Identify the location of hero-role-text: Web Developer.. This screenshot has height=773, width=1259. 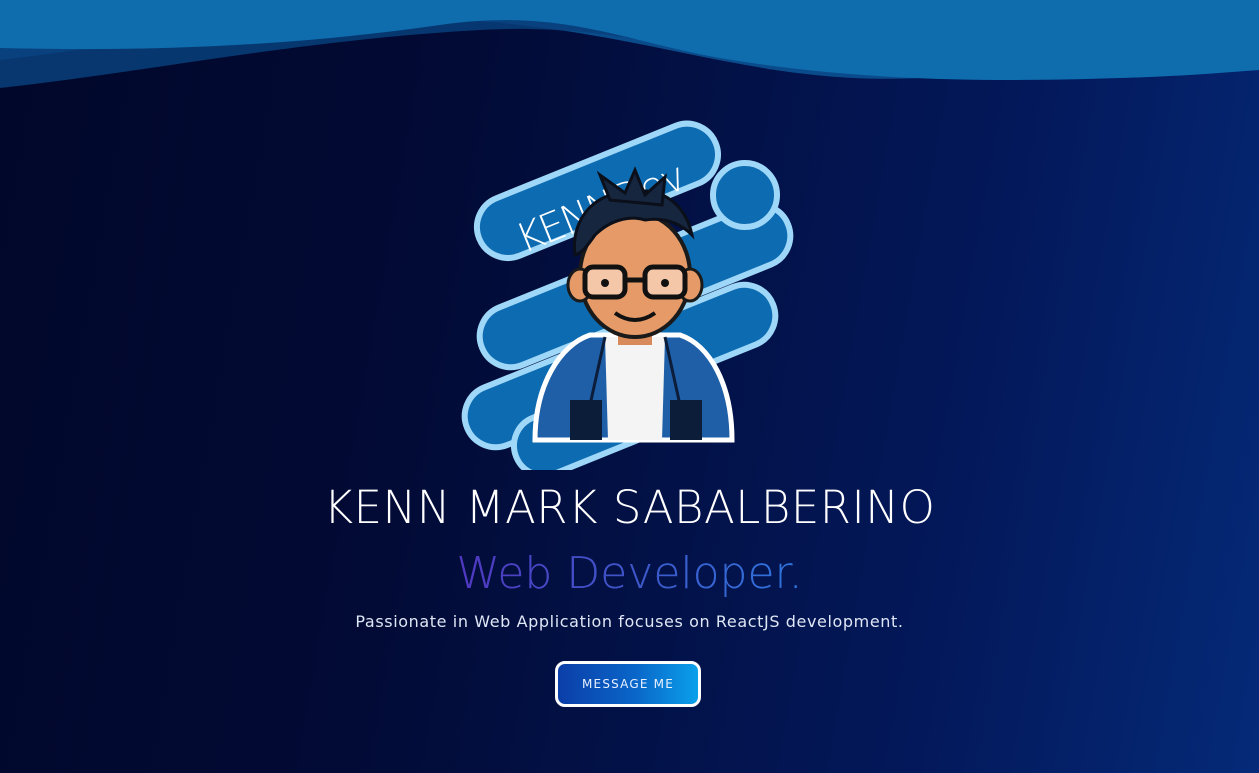
(629, 573).